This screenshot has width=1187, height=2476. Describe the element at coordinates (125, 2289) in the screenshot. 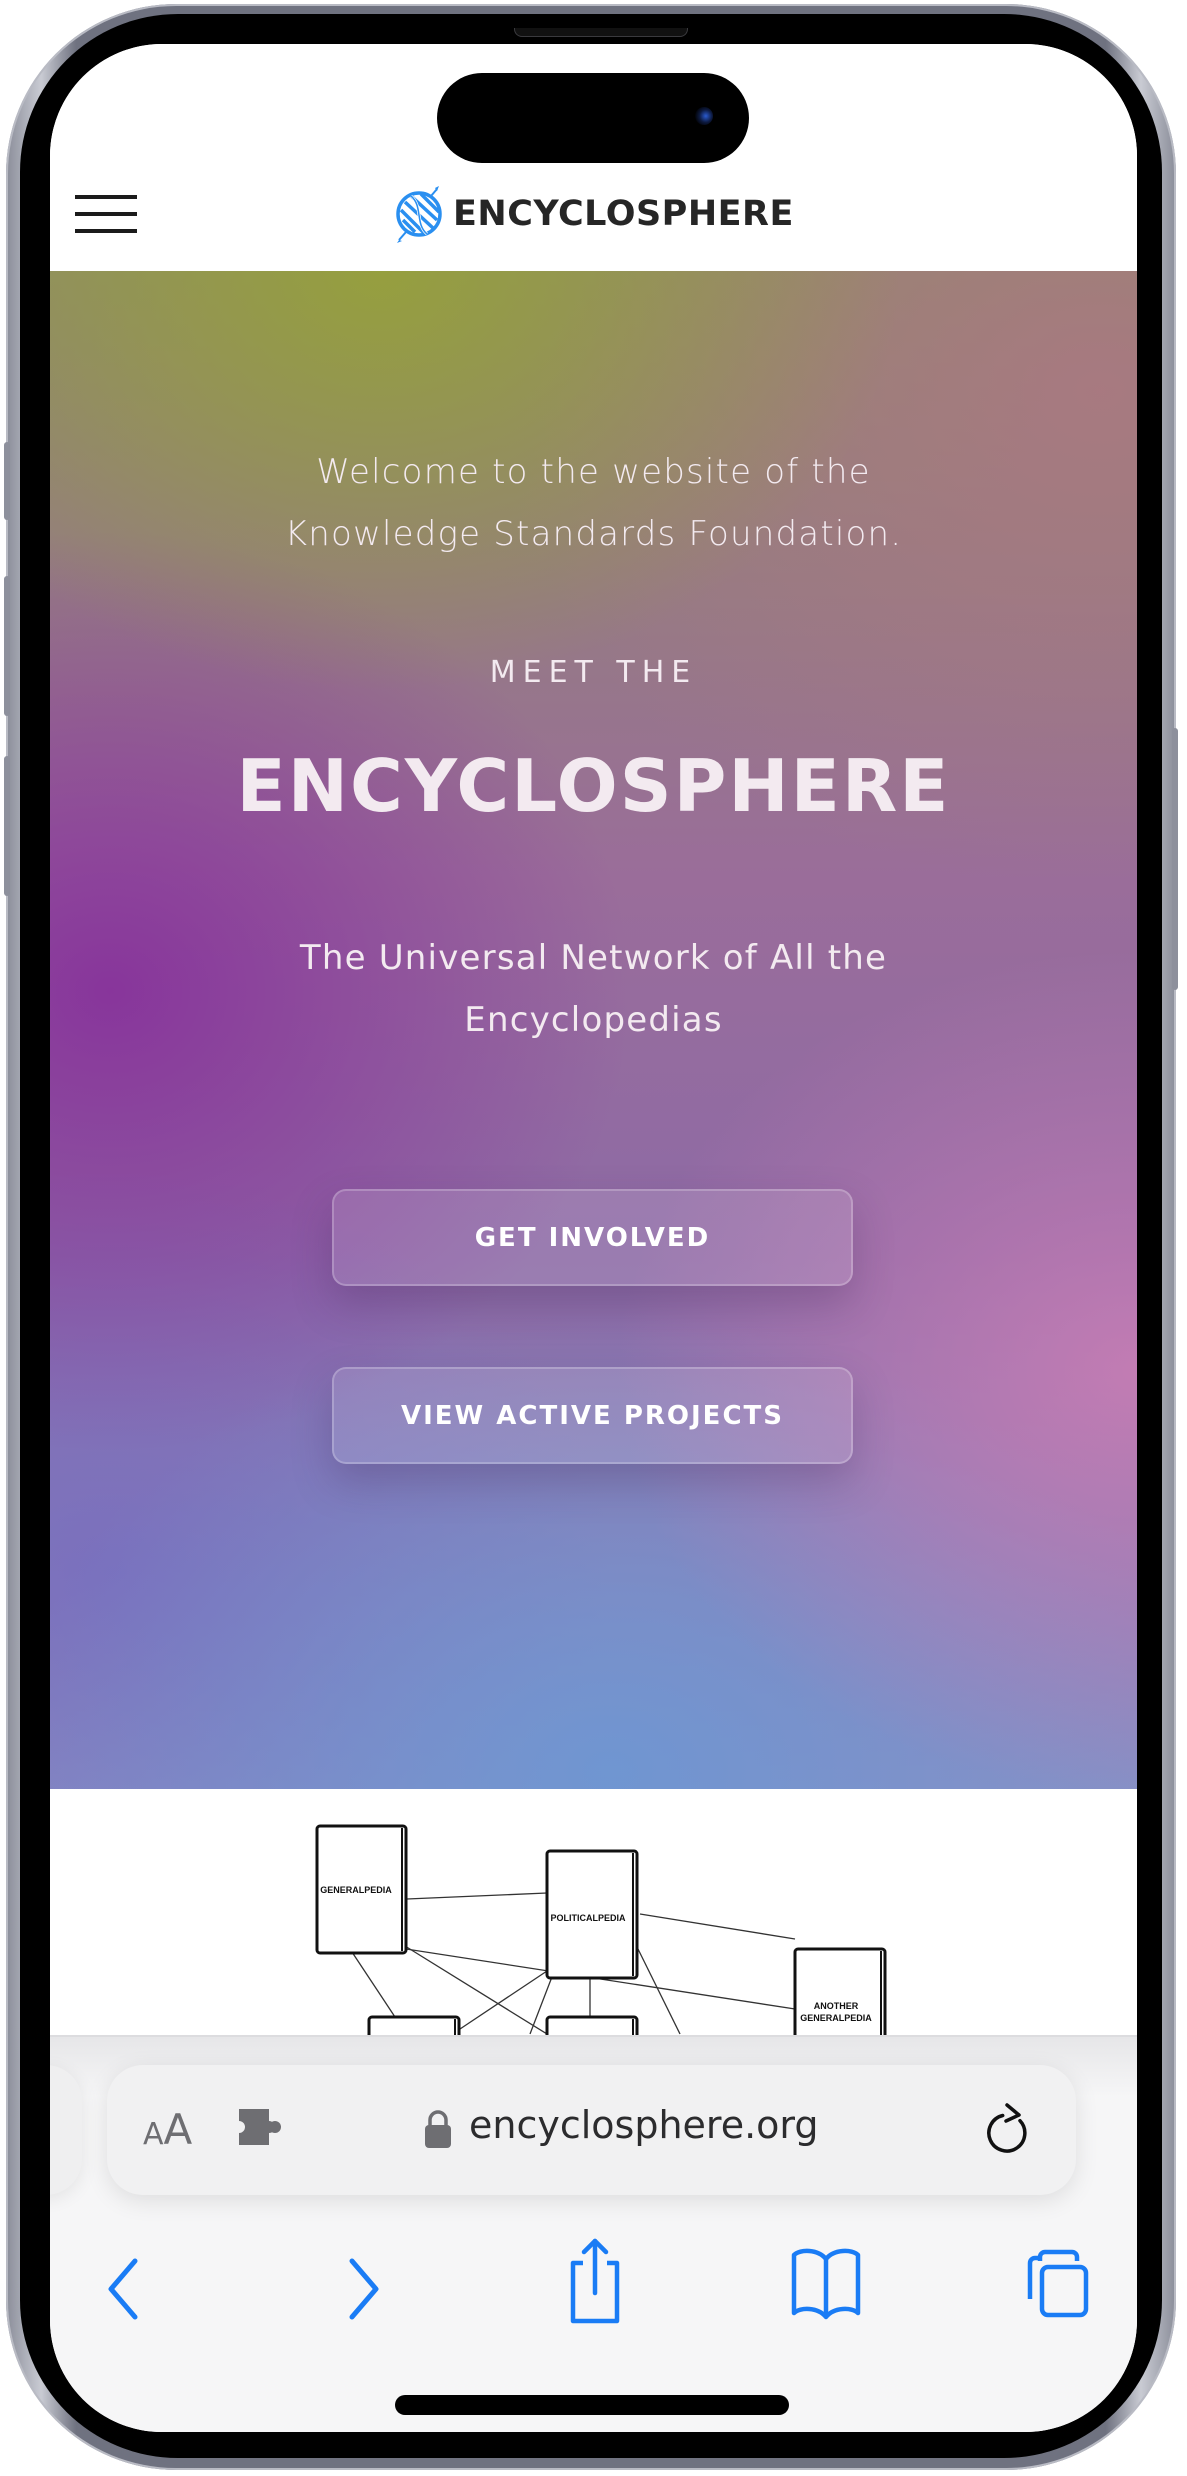

I see `chevron-left-icon` at that location.